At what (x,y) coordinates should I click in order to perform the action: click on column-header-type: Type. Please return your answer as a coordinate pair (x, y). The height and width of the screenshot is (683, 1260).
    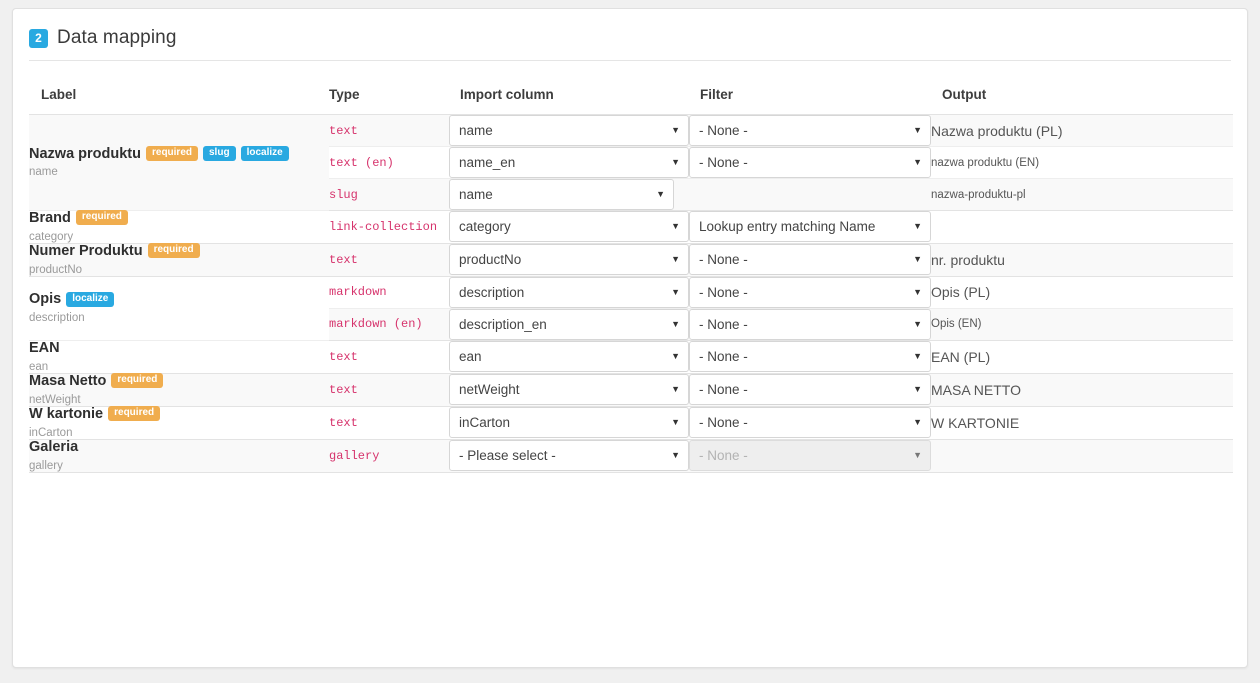
    Looking at the image, I should click on (389, 88).